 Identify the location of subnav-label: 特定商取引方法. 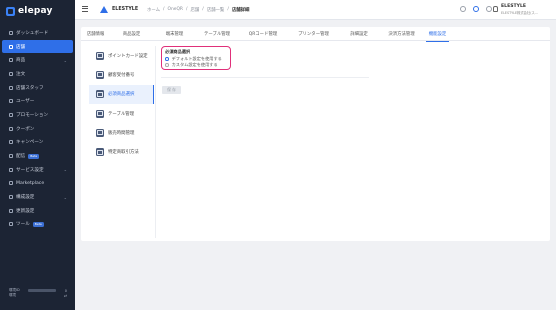
(123, 153).